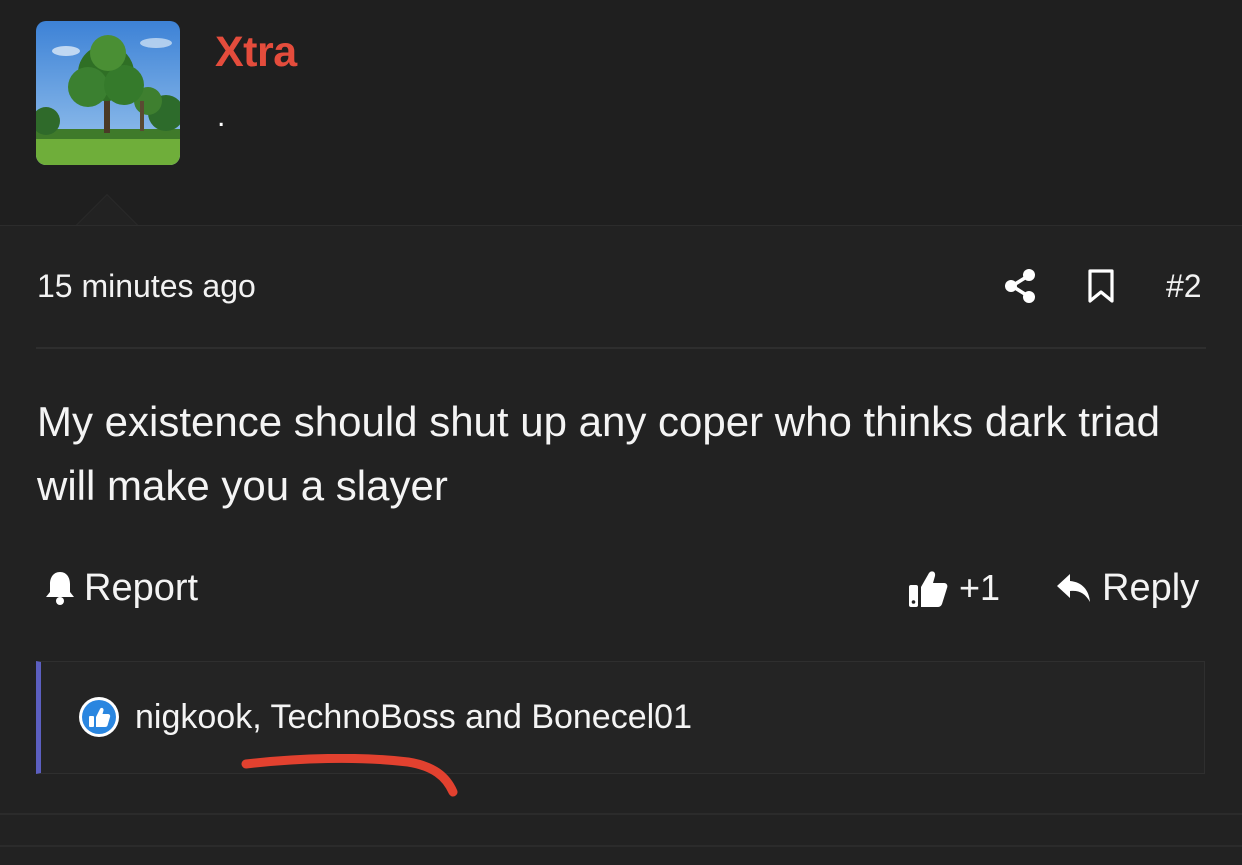 The width and height of the screenshot is (1242, 865). Describe the element at coordinates (621, 846) in the screenshot. I see `footer-divider-secondary` at that location.